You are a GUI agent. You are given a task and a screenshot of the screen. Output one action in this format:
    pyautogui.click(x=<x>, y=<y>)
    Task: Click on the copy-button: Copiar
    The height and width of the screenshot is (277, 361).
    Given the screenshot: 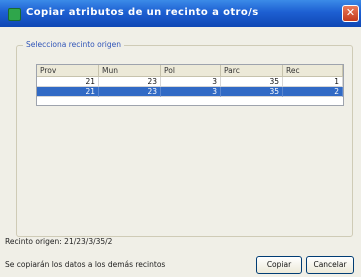 What is the action you would take?
    pyautogui.click(x=279, y=265)
    